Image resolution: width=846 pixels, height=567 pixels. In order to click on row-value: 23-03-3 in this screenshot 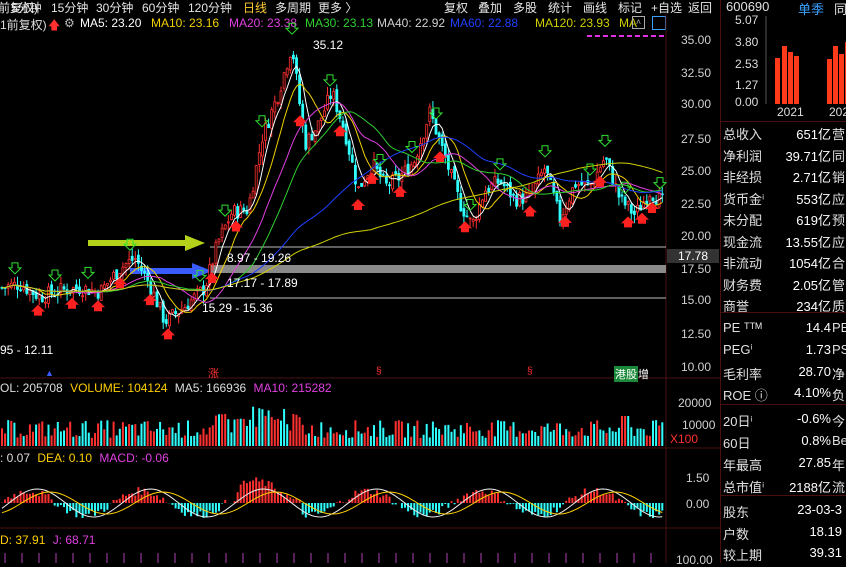, I will do `click(814, 509)`.